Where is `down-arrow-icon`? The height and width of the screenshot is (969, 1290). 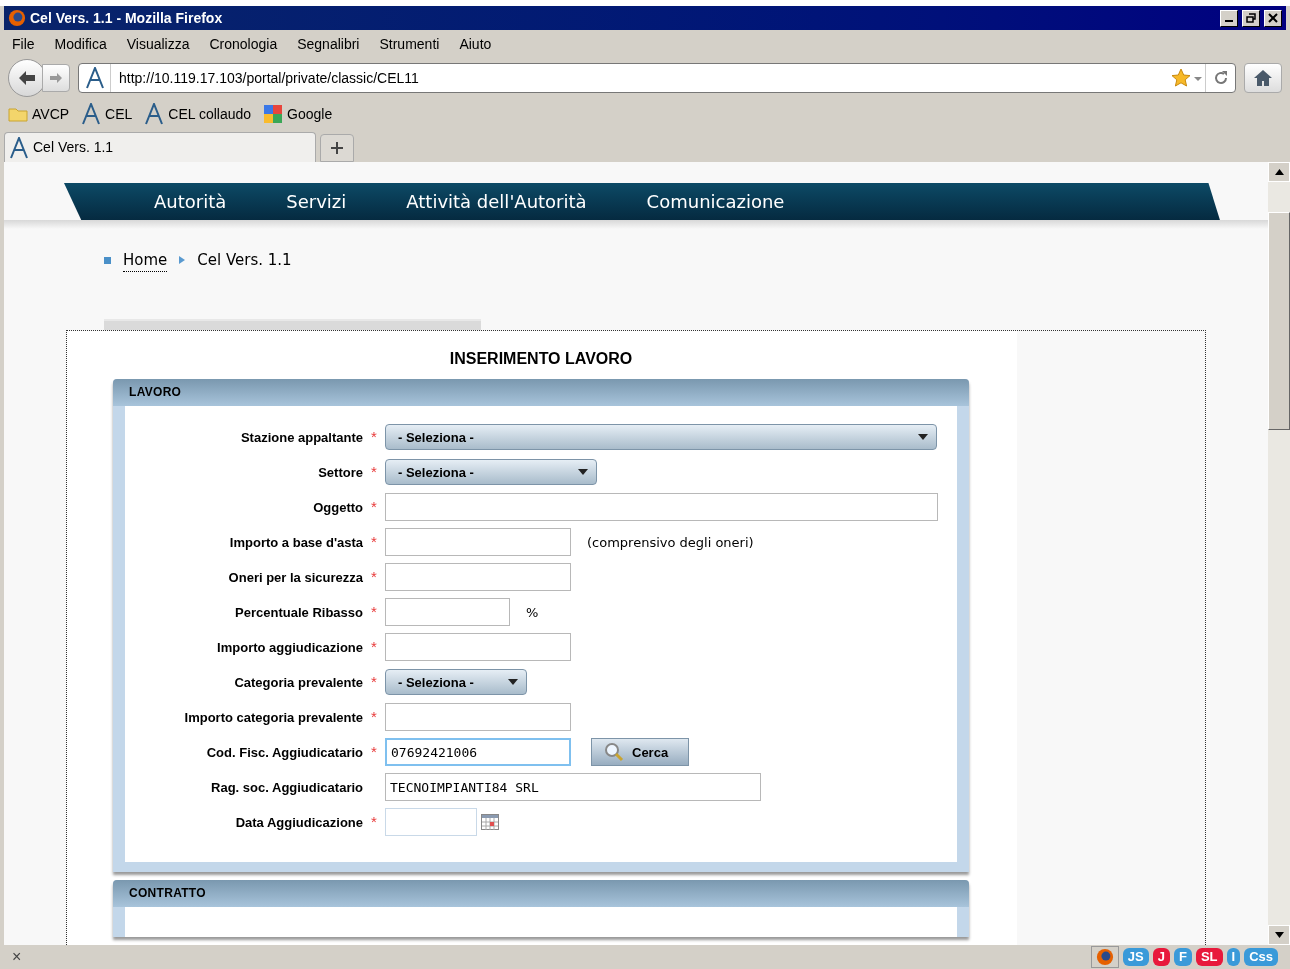
down-arrow-icon is located at coordinates (1279, 935).